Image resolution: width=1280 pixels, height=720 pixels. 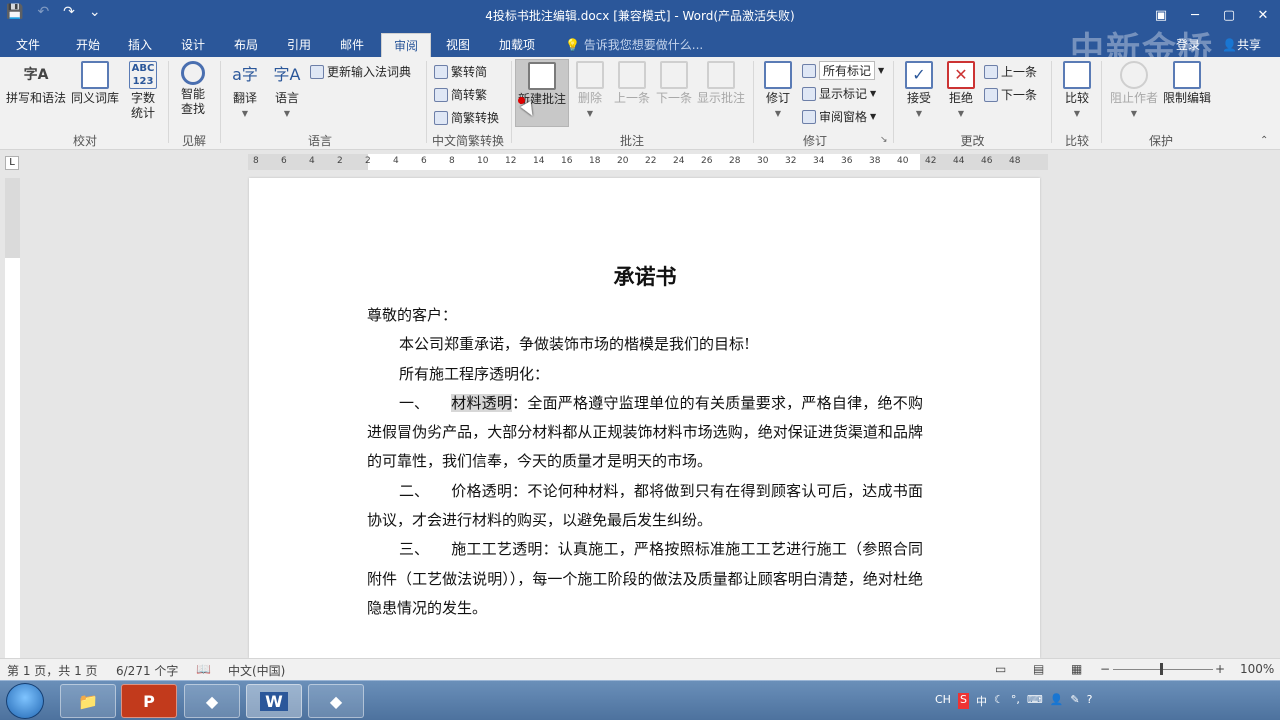 What do you see at coordinates (458, 44) in the screenshot?
I see `tab-view: 视图` at bounding box center [458, 44].